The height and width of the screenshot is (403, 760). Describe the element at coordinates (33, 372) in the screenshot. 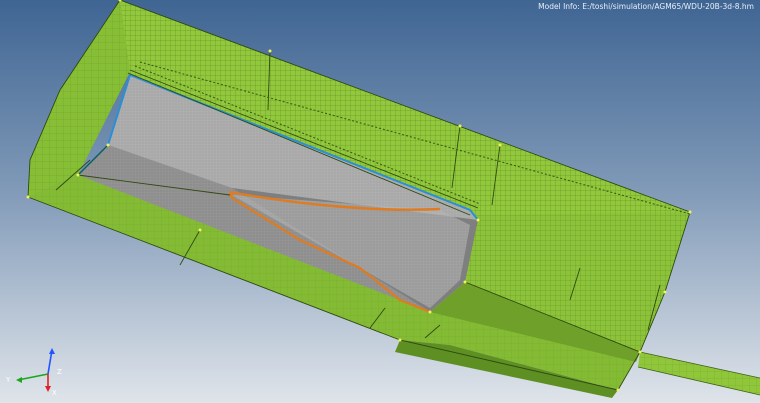

I see `axis-triad-icon: Y Z X` at that location.